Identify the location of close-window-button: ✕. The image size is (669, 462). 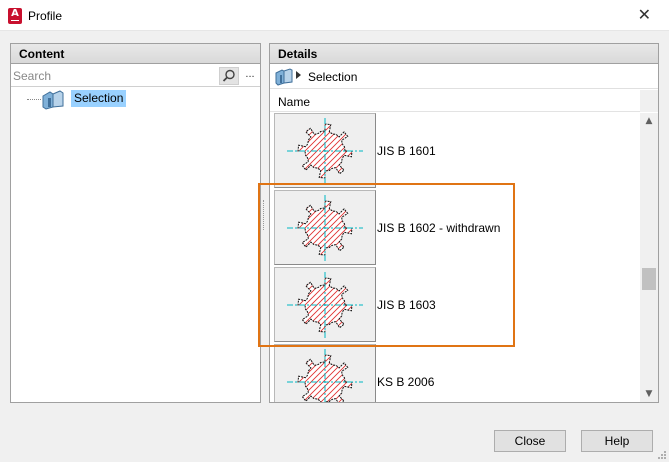
(644, 14).